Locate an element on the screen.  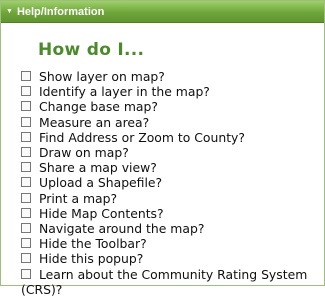
topic-label: Identify a layer in the map? is located at coordinates (124, 92).